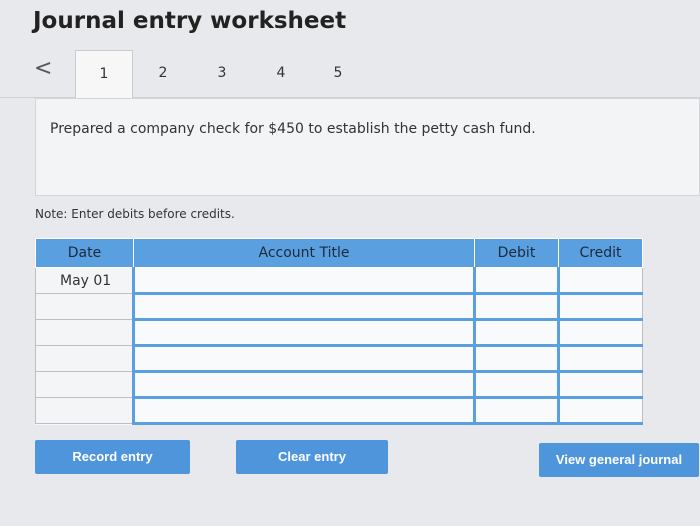 The width and height of the screenshot is (700, 526). Describe the element at coordinates (516, 253) in the screenshot. I see `debit-column-header: Debit` at that location.